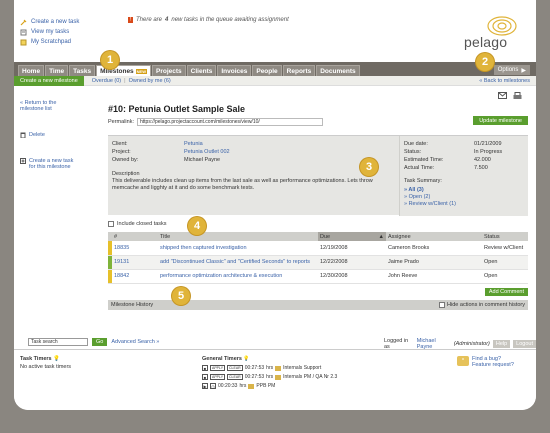 The width and height of the screenshot is (550, 433). I want to click on tab-time: Time, so click(57, 70).